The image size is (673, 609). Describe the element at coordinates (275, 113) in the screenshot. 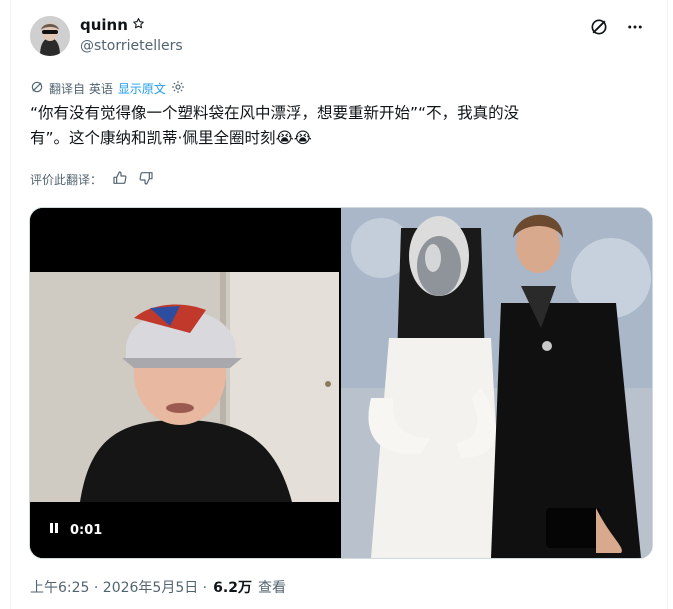

I see `tweet-text-line: “你有没有觉得像一个塑料袋在风中漂浮，想要重新开始”“不，我真的没` at that location.